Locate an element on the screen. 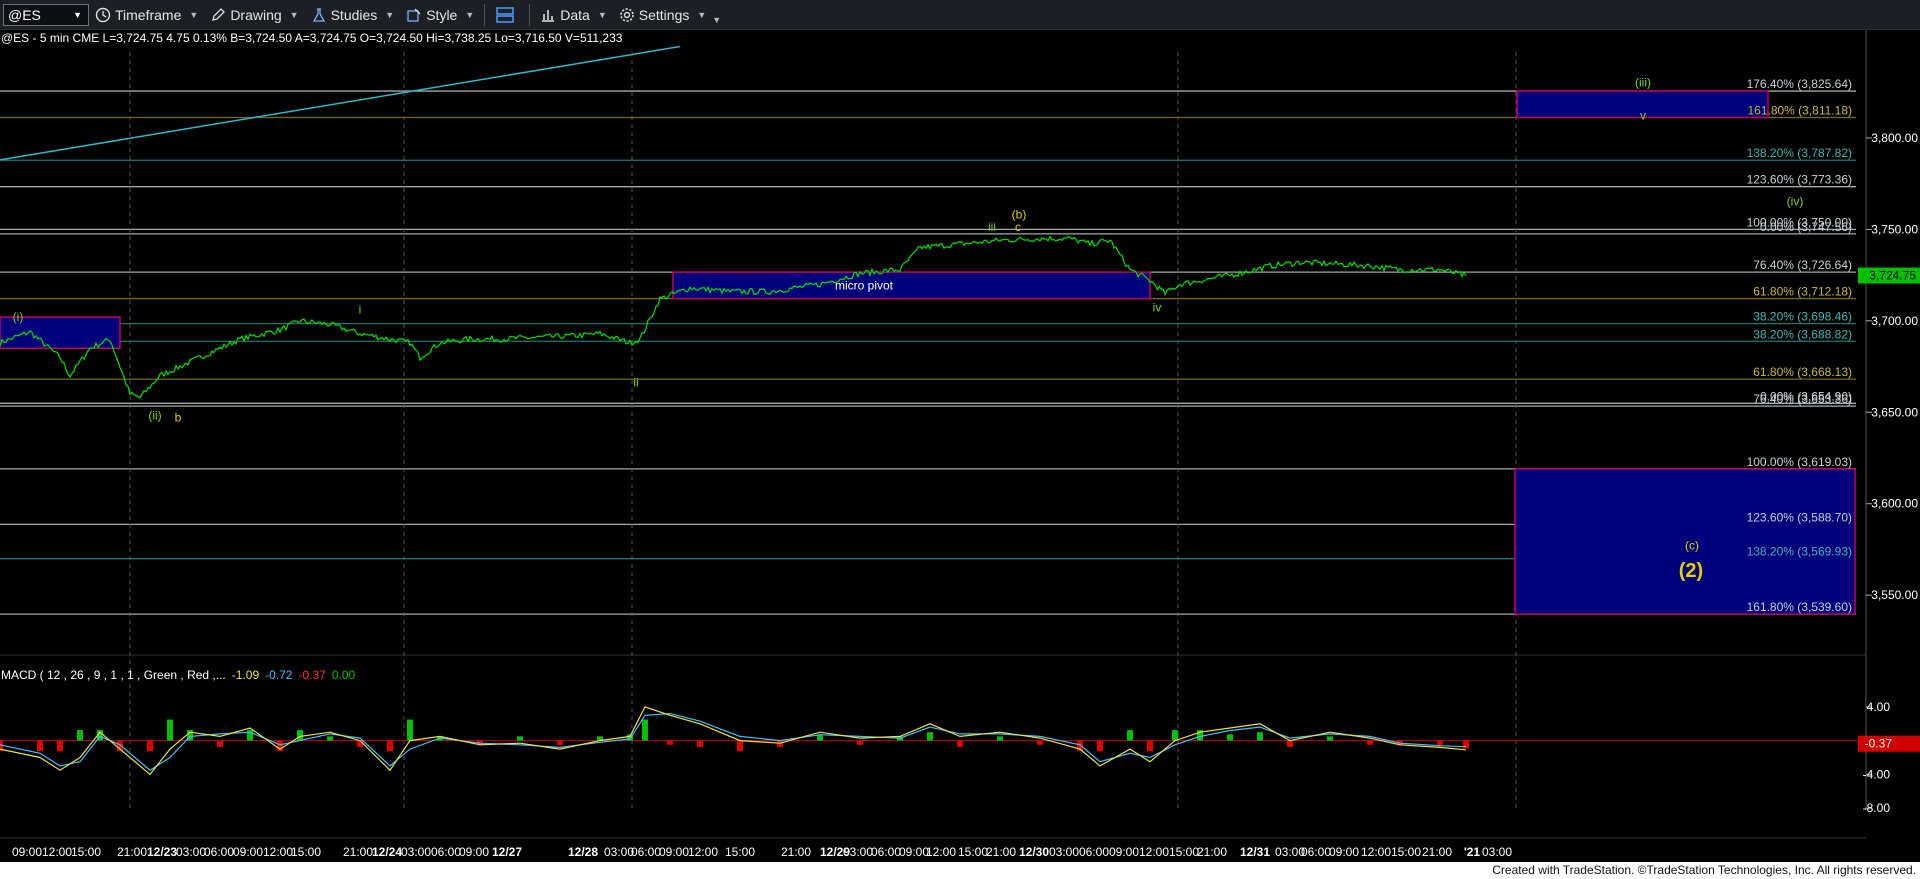 This screenshot has height=879, width=1920. price-tick-label: 3,700.00 is located at coordinates (1894, 321).